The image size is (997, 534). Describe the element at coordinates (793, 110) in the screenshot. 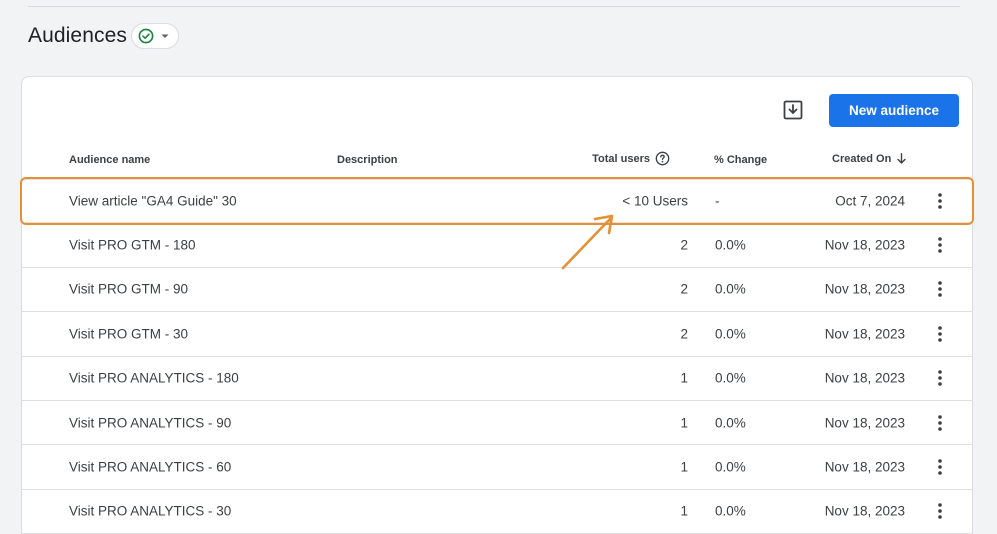

I see `download-icon` at that location.